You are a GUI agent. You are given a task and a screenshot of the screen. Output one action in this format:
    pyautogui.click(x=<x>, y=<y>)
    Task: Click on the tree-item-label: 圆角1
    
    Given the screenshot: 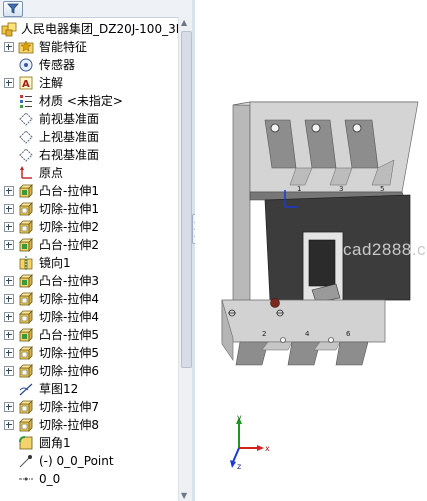 What is the action you would take?
    pyautogui.click(x=55, y=443)
    